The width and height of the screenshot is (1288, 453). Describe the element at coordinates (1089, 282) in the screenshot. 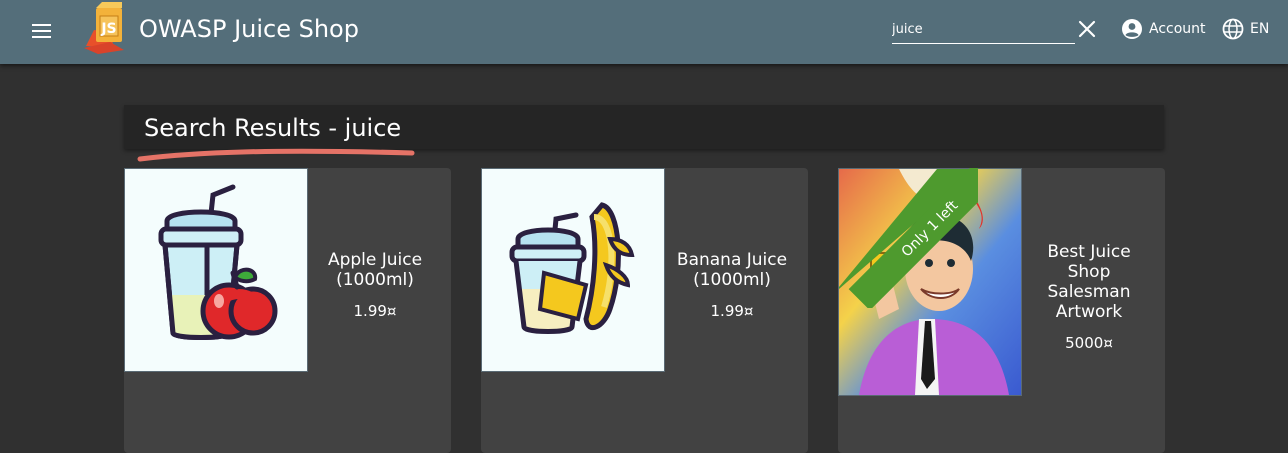

I see `product-name: Best Juice Shop Salesman Artwork` at that location.